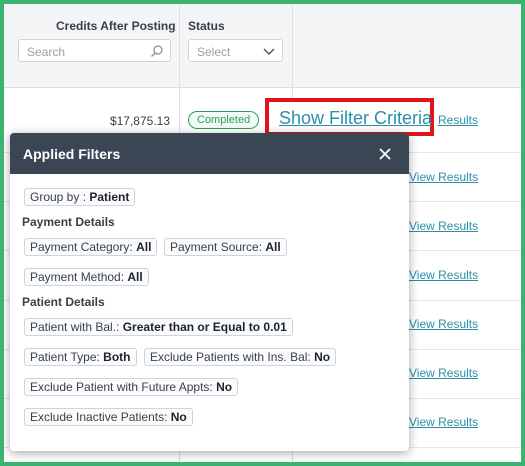  Describe the element at coordinates (80, 197) in the screenshot. I see `filter-chip-group-by: Group by : Patient` at that location.